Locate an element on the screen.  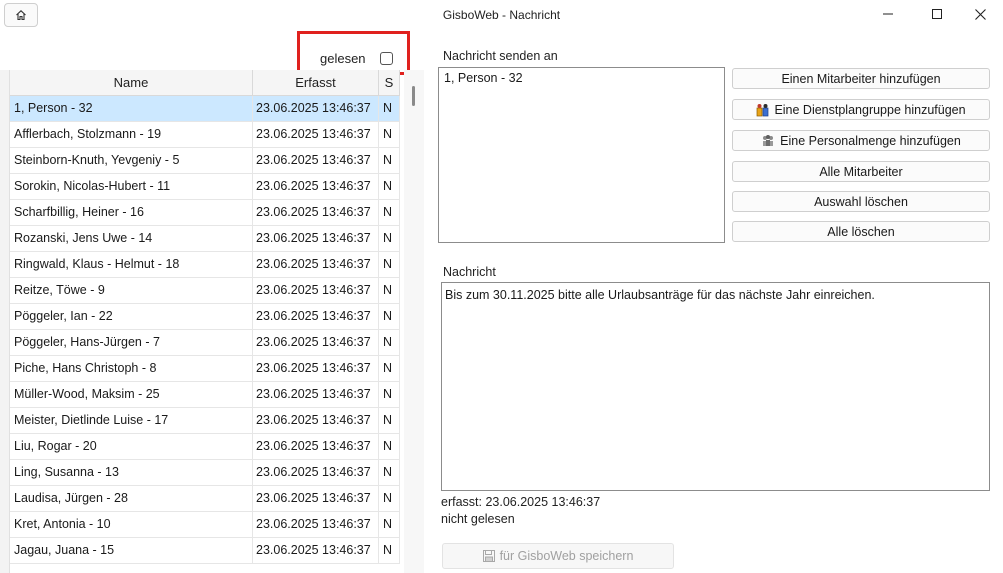
table-row: Ling, Susanna - 13 23.06.2025 13:46:37 N is located at coordinates (205, 473).